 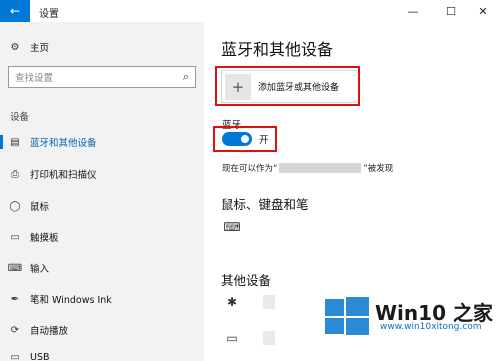 I want to click on section-title-mouse-keyboard-pen: 鼠标、键盘和笔, so click(x=265, y=204).